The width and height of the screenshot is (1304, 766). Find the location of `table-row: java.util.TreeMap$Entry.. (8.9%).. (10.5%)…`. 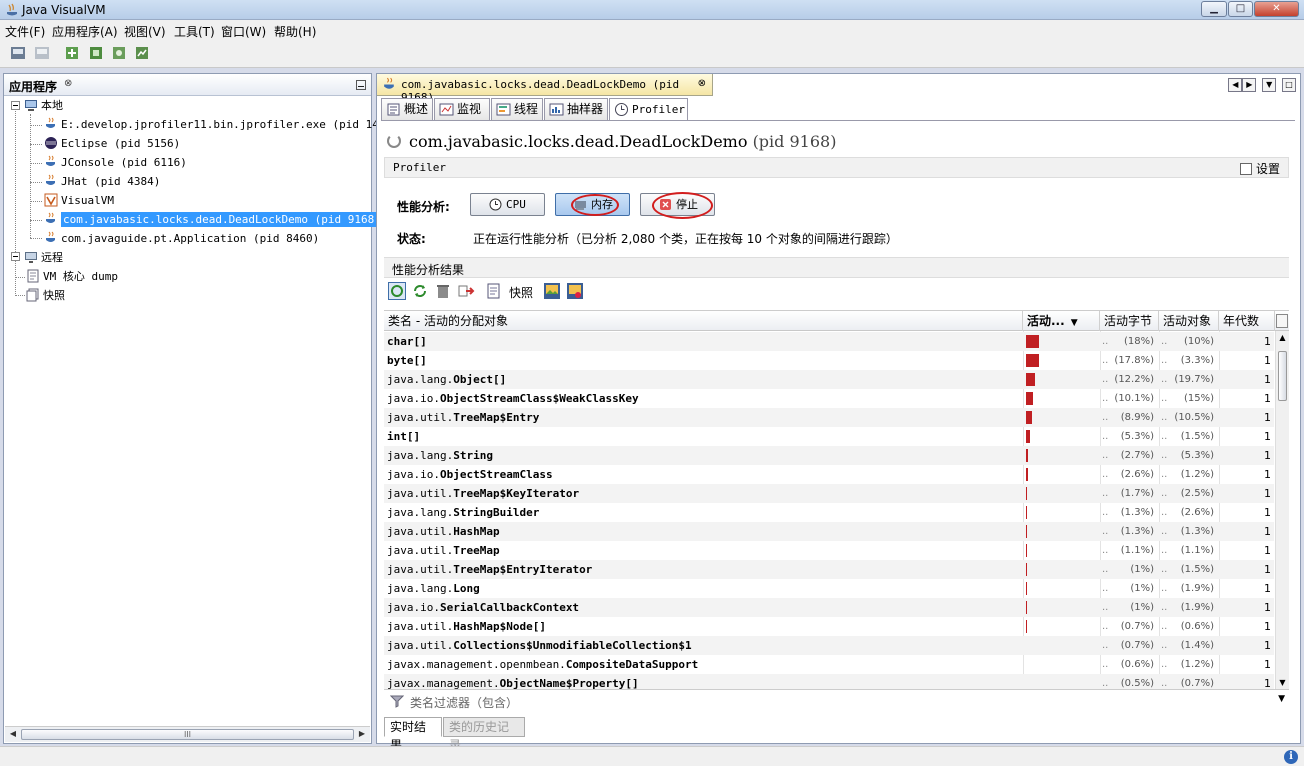

table-row: java.util.TreeMap$Entry.. (8.9%).. (10.5%)… is located at coordinates (829, 417).